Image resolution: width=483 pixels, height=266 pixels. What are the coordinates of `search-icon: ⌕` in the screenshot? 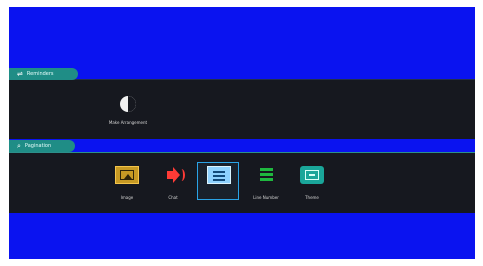 It's located at (19, 146).